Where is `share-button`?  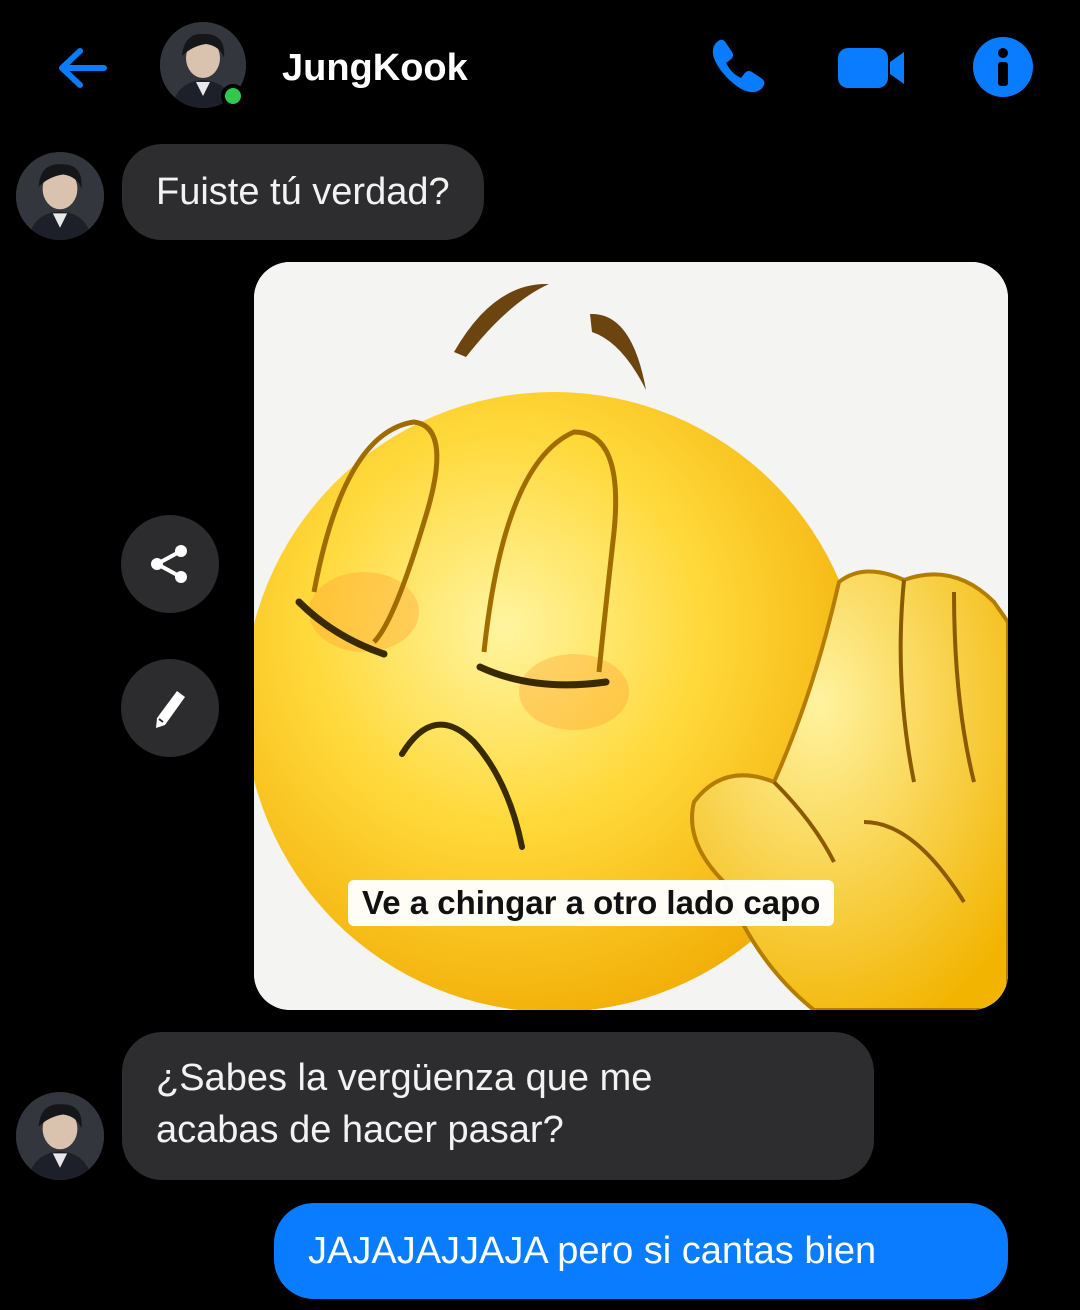 share-button is located at coordinates (170, 564).